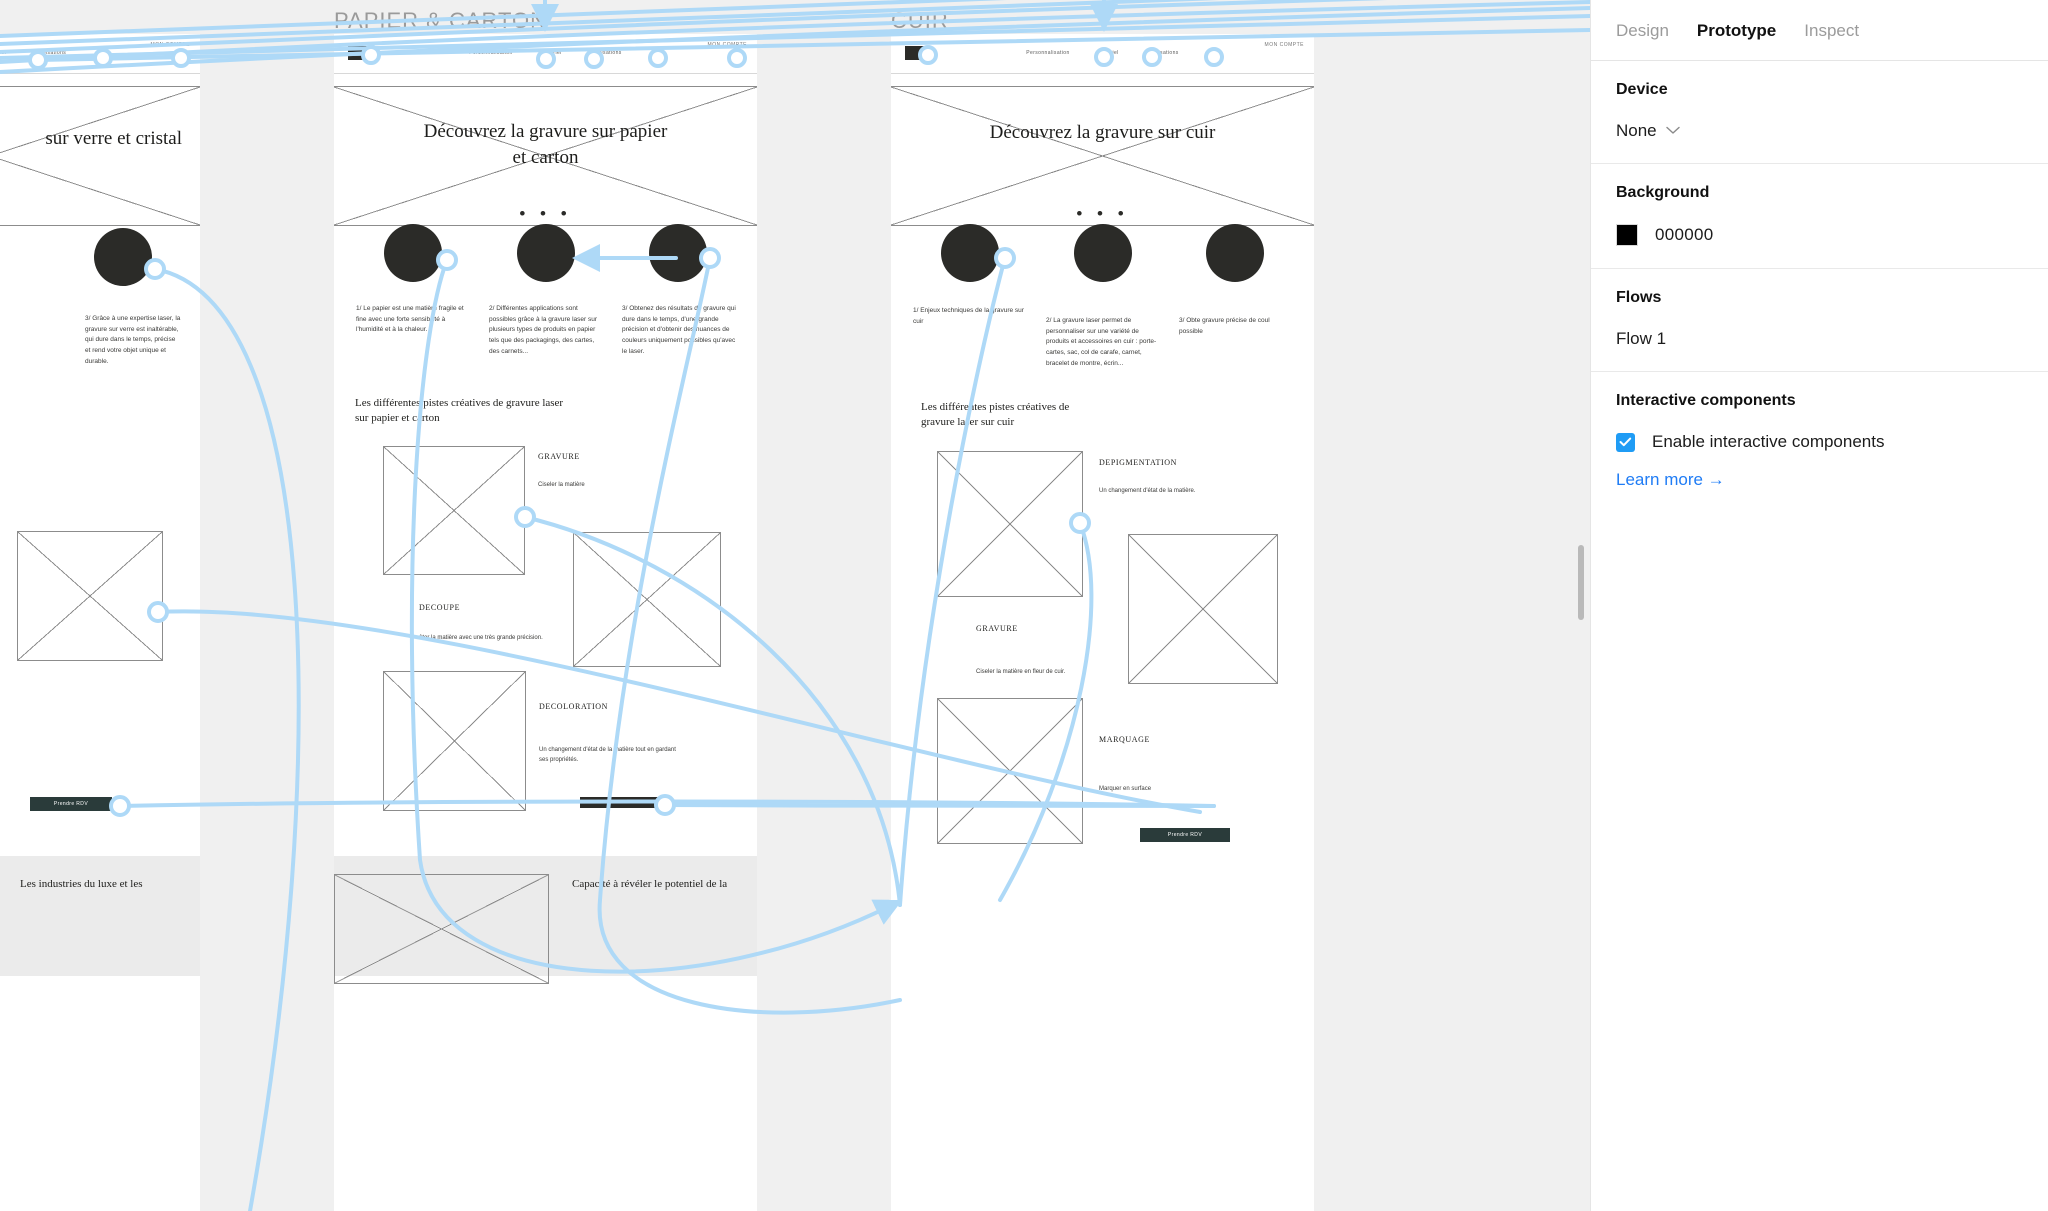 The width and height of the screenshot is (2048, 1211). I want to click on category-description: Marquer en surface, so click(1125, 789).